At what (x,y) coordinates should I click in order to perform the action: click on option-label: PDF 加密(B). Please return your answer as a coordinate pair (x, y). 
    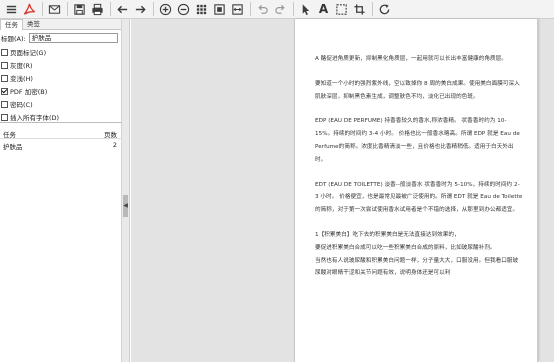
    Looking at the image, I should click on (29, 92).